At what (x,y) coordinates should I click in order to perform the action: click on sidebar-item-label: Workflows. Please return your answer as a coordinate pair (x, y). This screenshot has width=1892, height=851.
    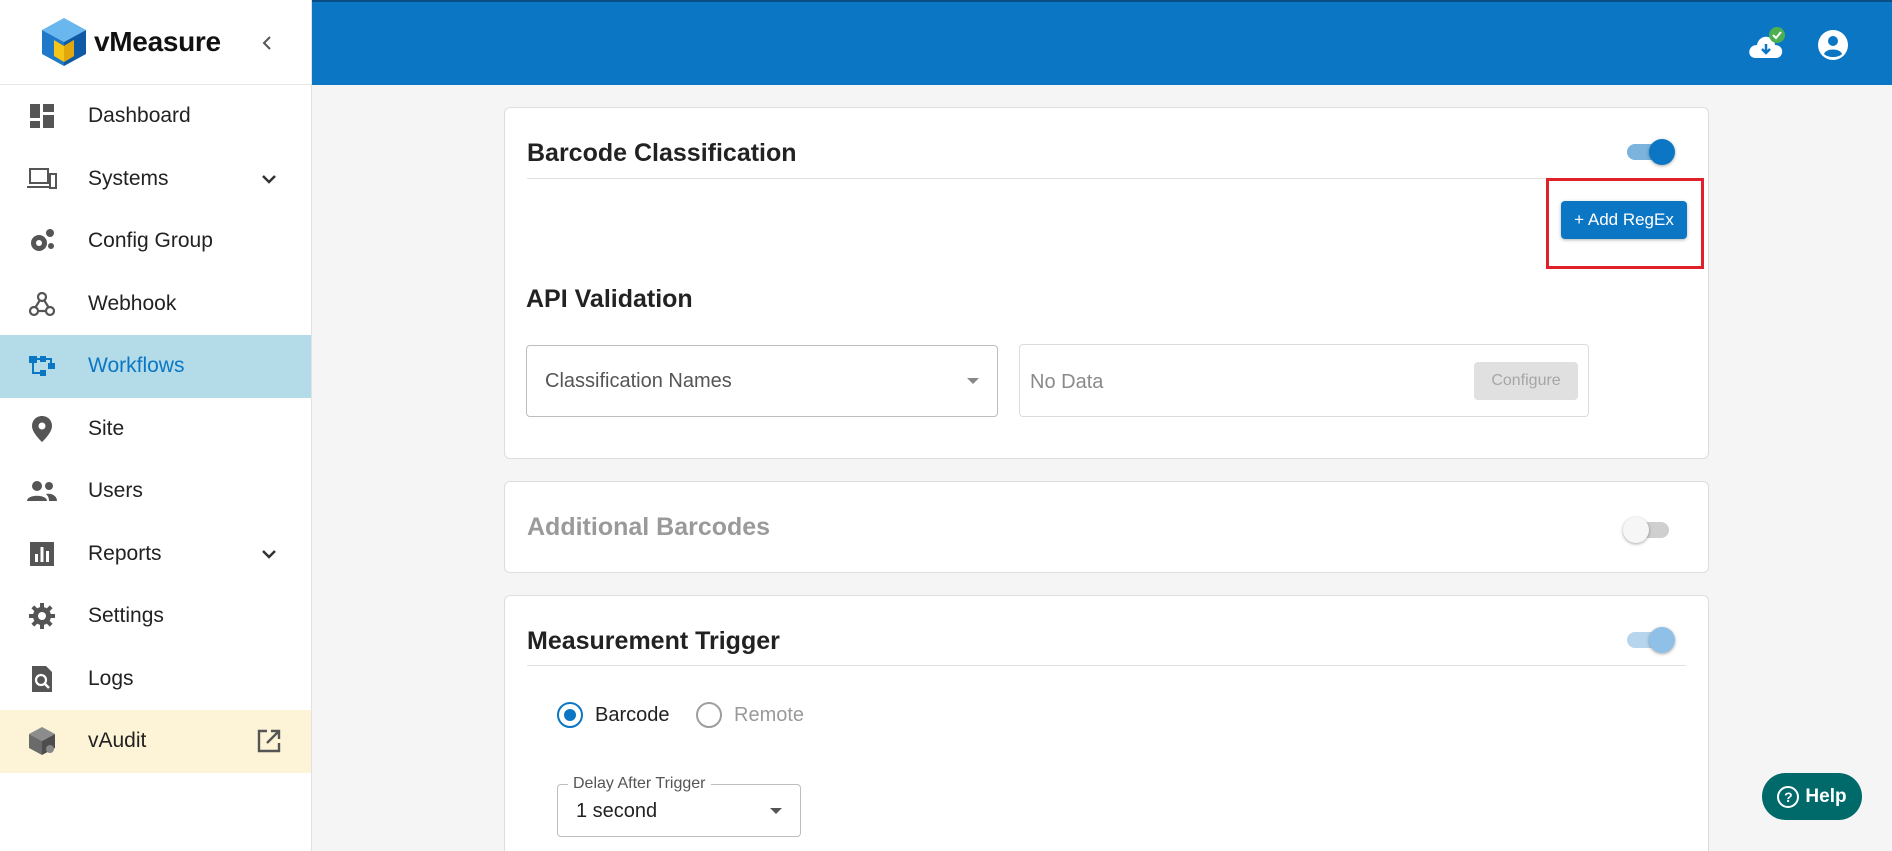
    Looking at the image, I should click on (136, 366).